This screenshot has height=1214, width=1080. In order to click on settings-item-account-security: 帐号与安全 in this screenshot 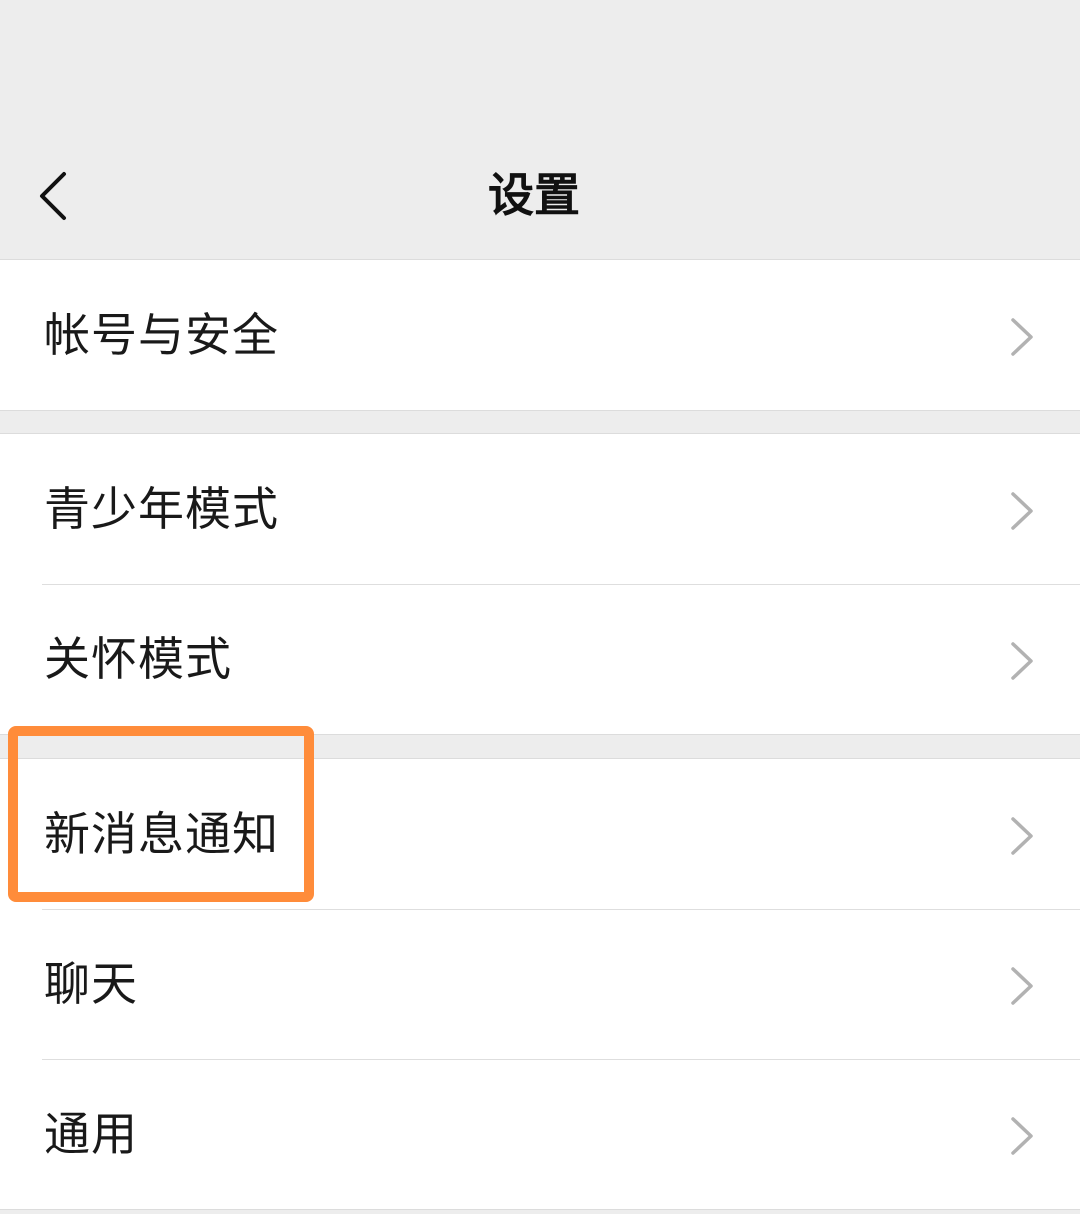, I will do `click(540, 335)`.